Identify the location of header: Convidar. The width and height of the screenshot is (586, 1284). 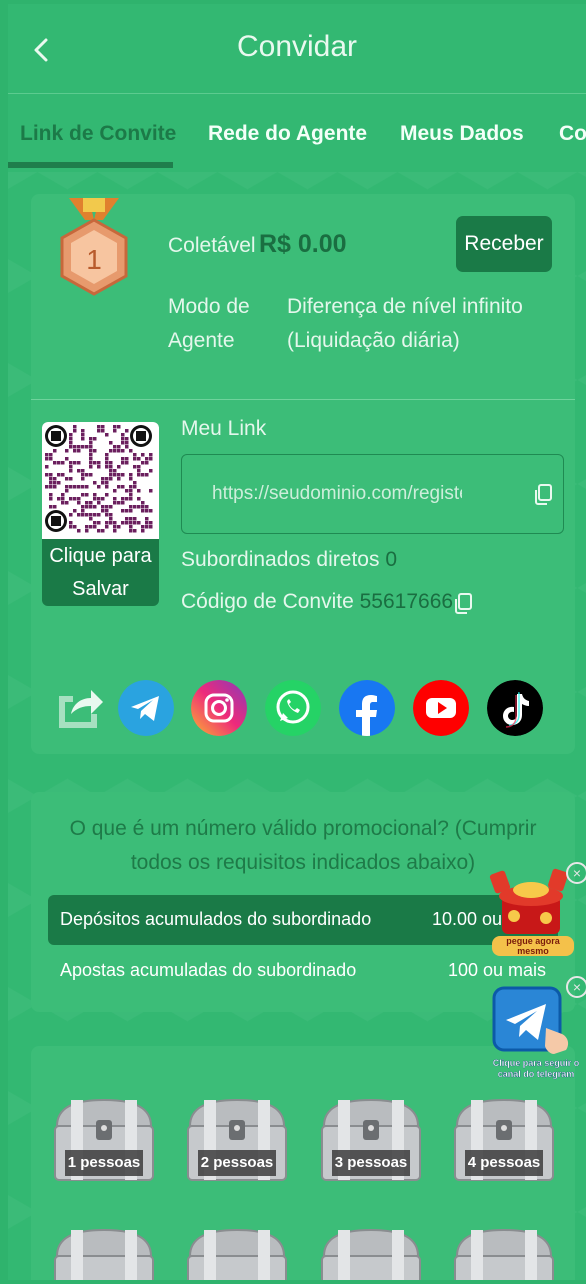
(297, 49).